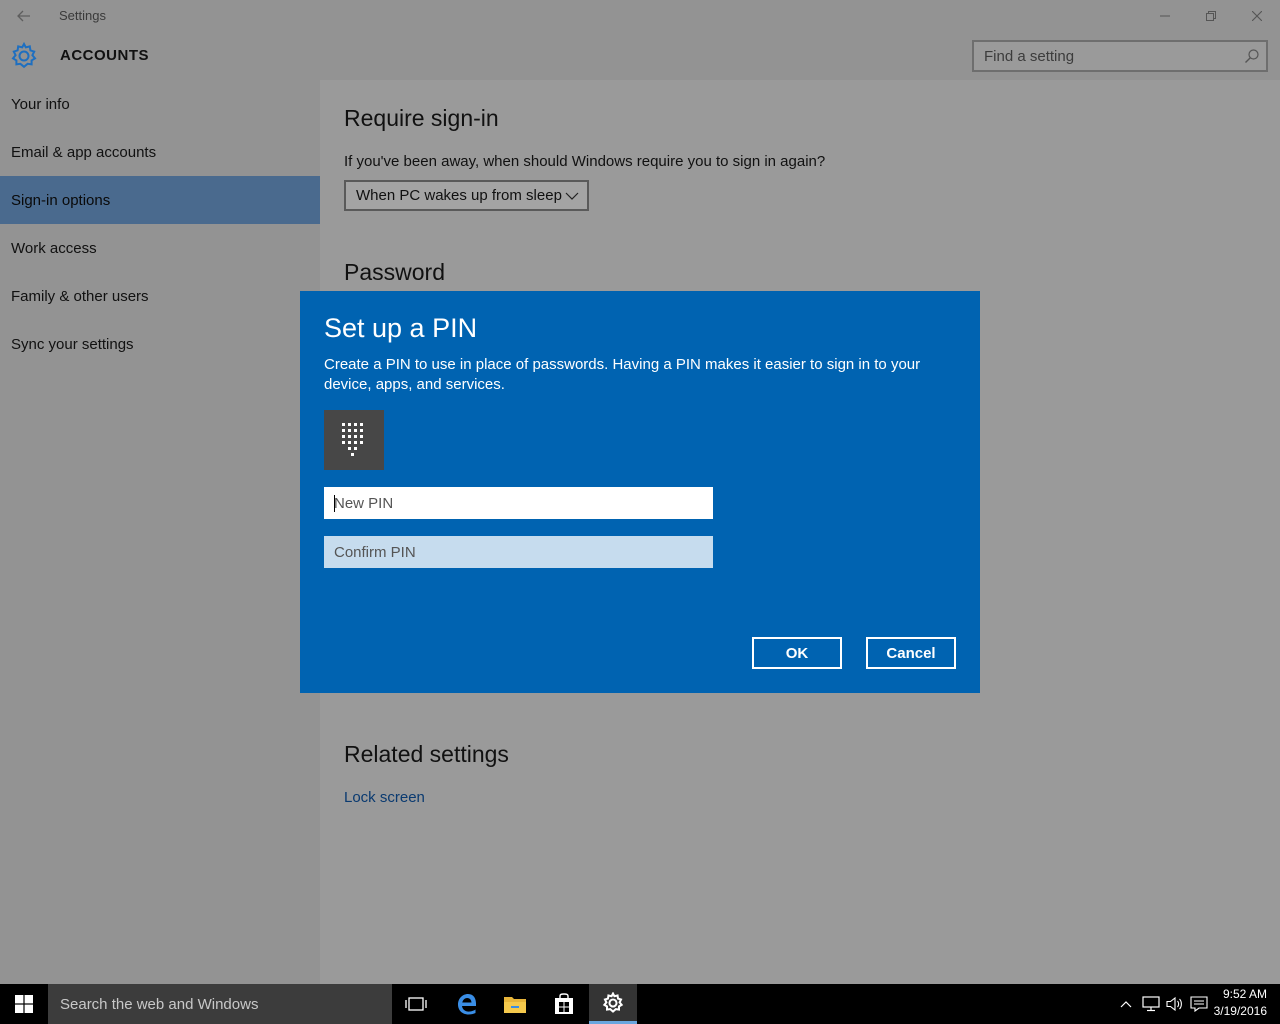 The height and width of the screenshot is (1024, 1280). I want to click on task-view-icon, so click(416, 1004).